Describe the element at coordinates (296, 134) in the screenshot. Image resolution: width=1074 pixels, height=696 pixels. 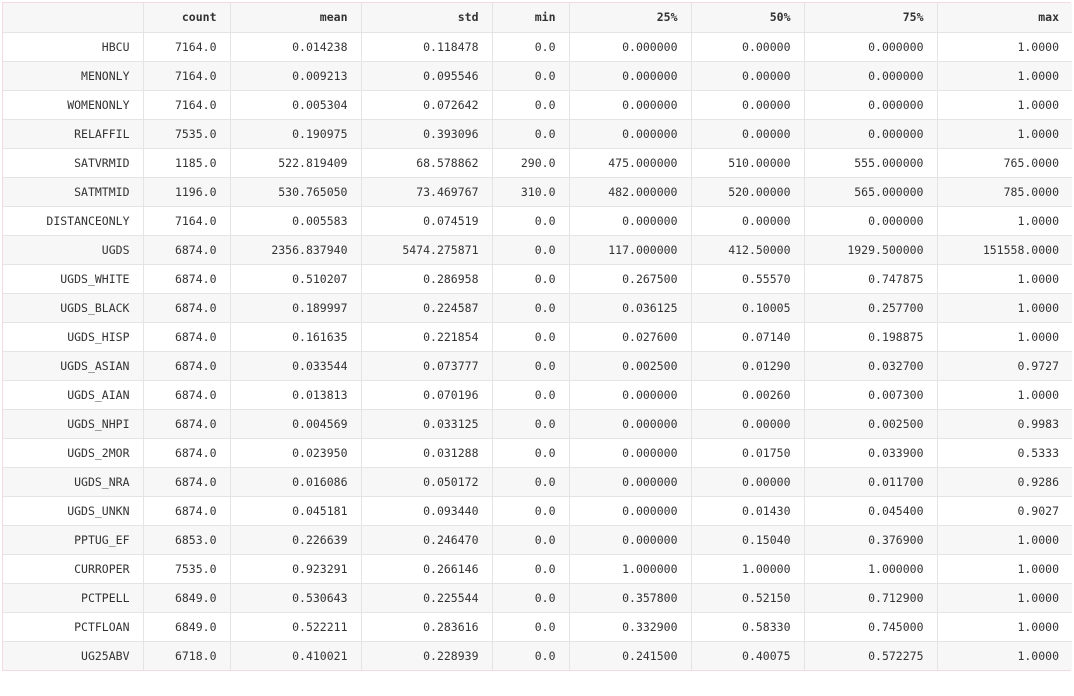
I see `table-cell: 0.190975` at that location.